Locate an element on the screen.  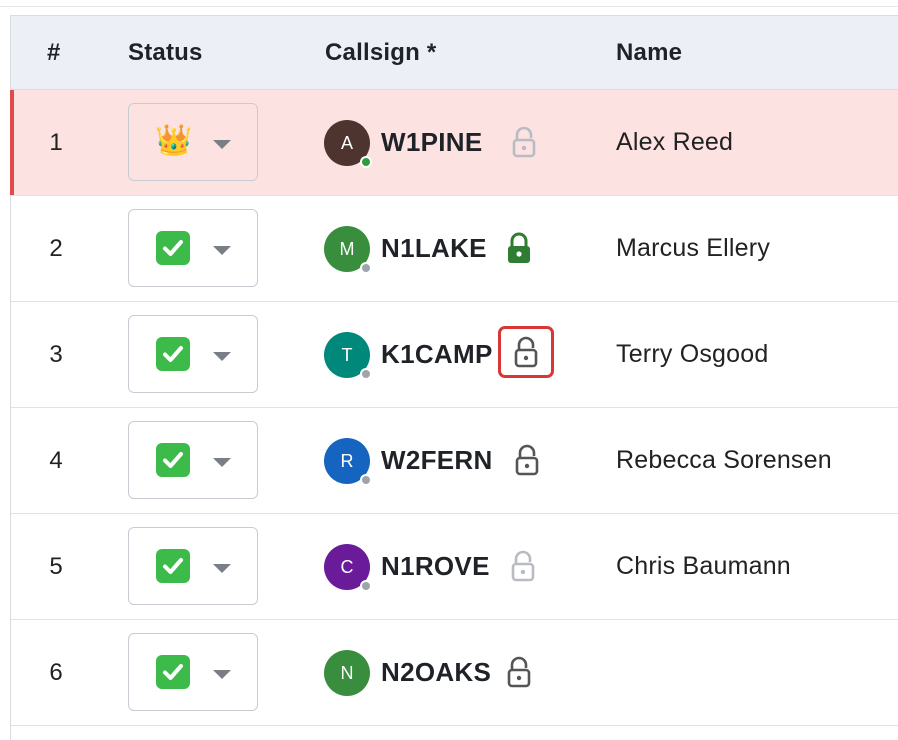
avatar: R is located at coordinates (348, 462).